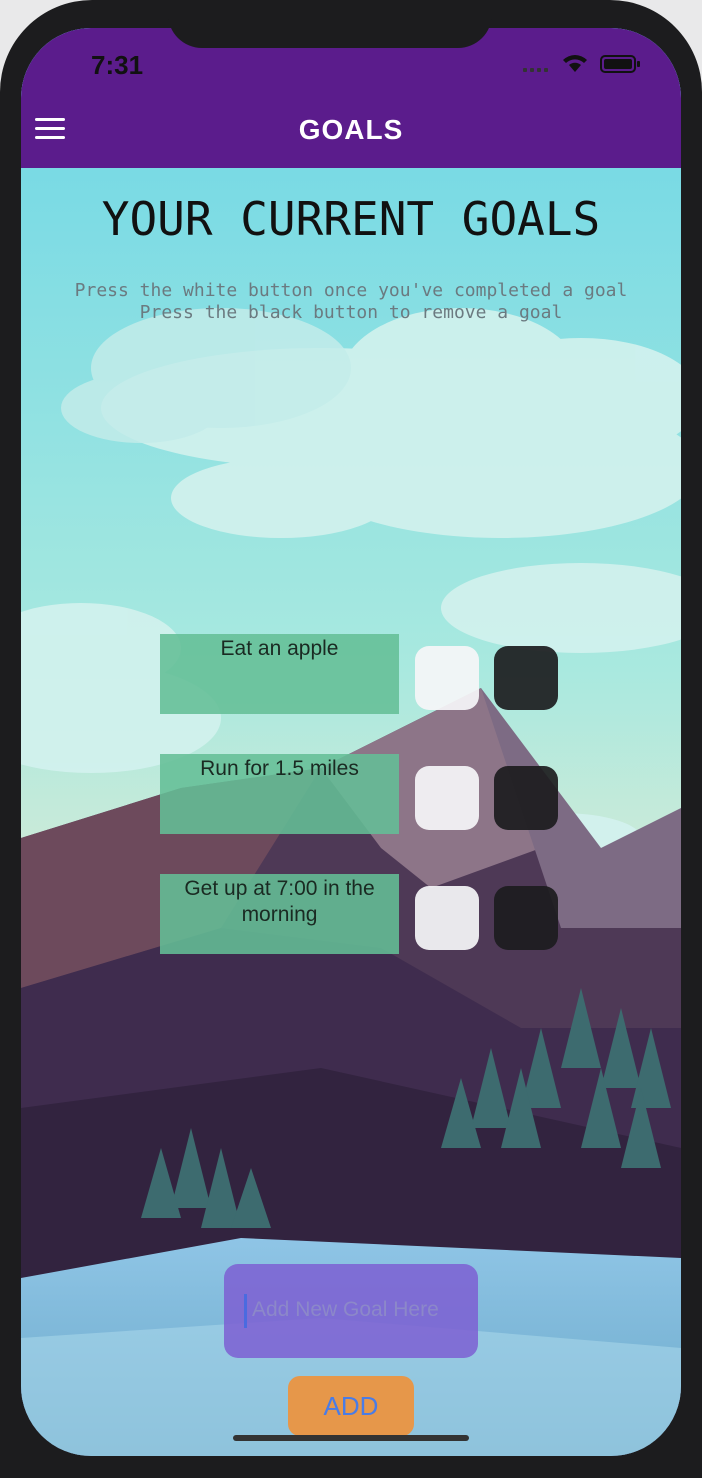  I want to click on battery-icon, so click(620, 64).